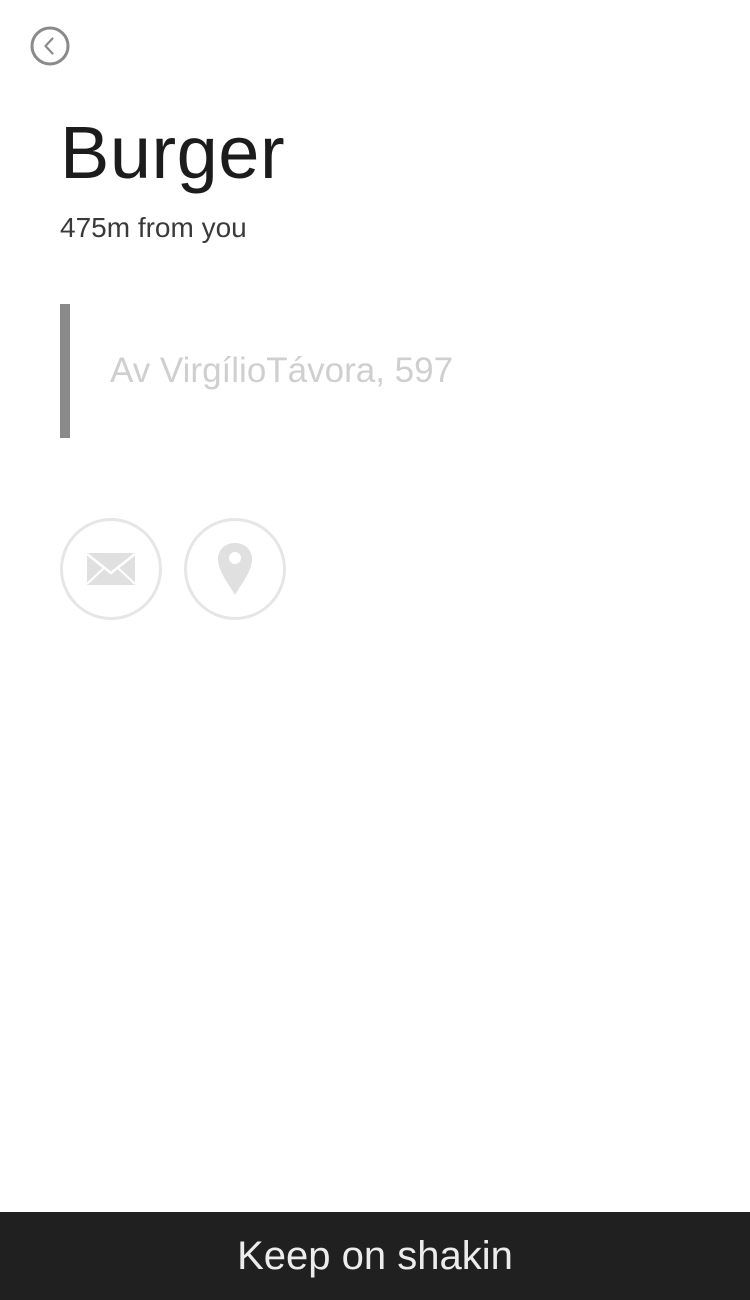 This screenshot has height=1300, width=750. I want to click on back-button, so click(50, 46).